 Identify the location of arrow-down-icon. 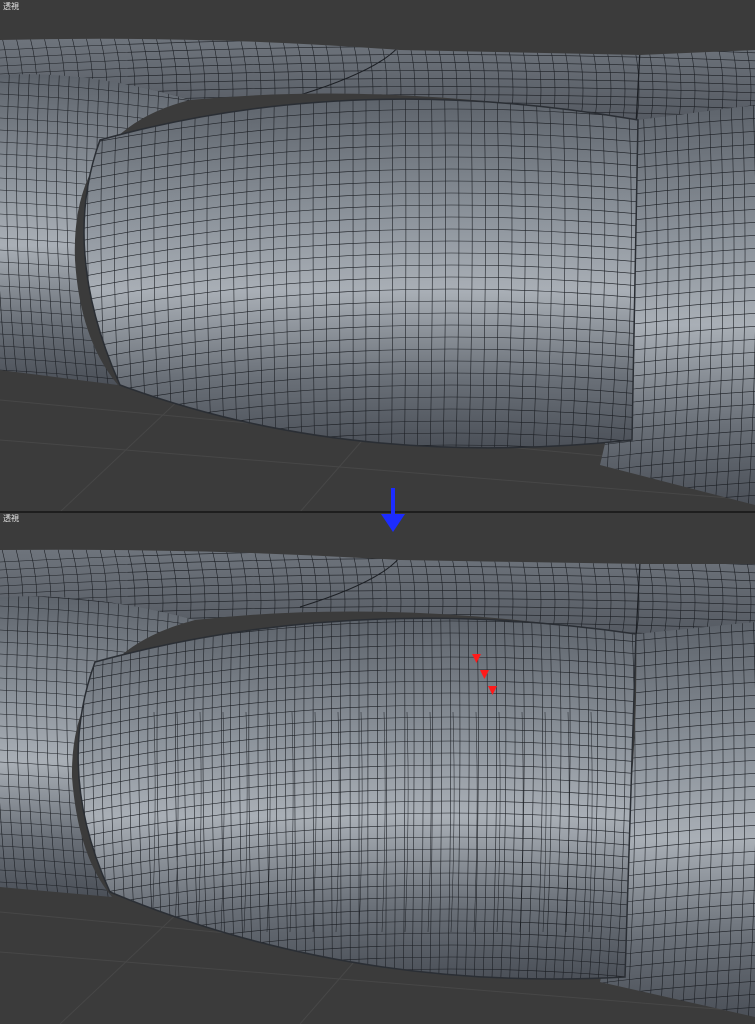
(393, 510).